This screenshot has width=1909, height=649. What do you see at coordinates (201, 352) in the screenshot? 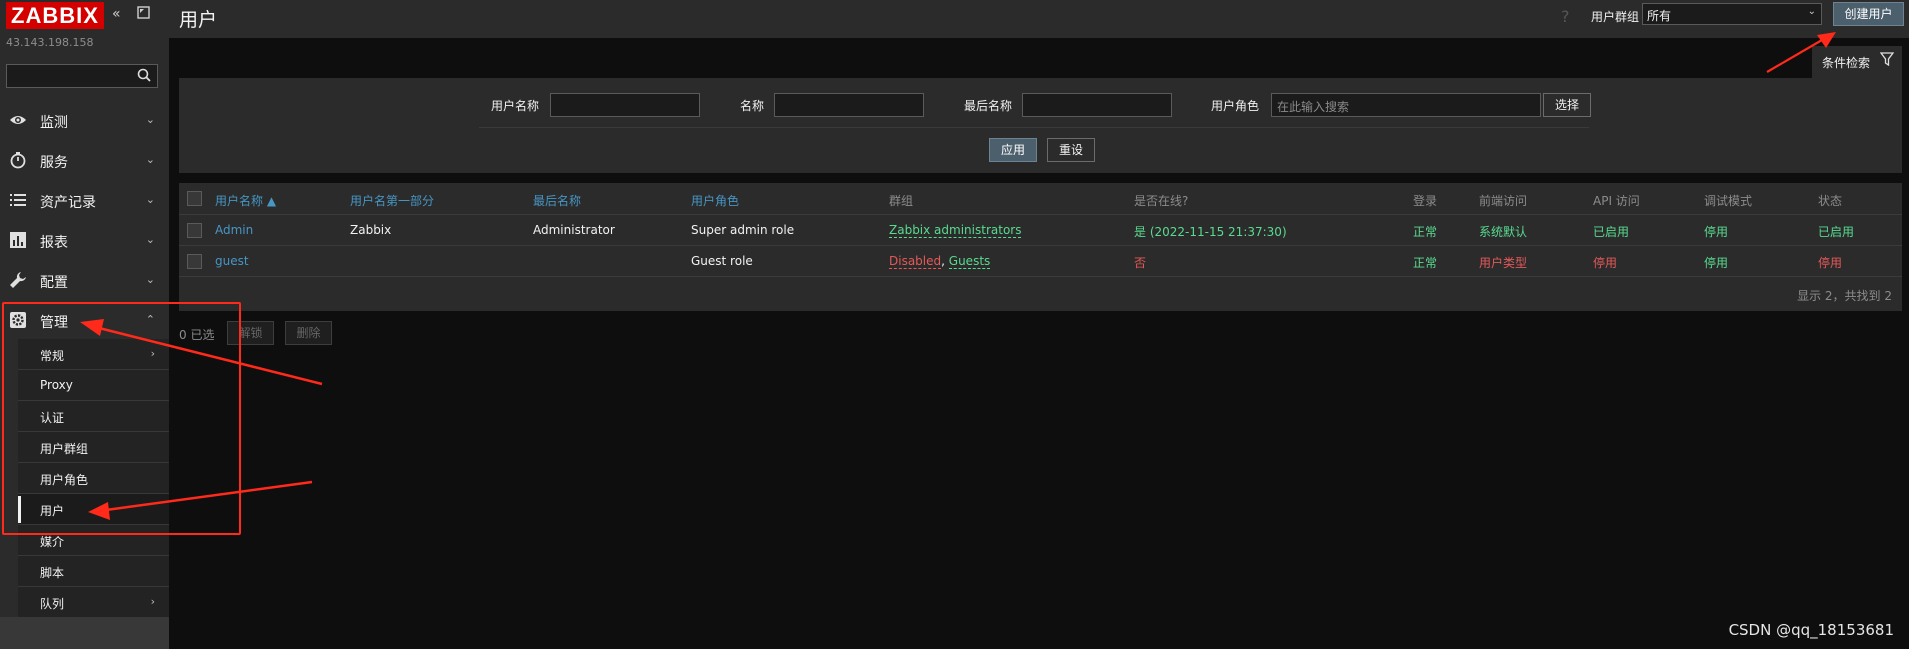
I see `arrow-to-admin-menu` at bounding box center [201, 352].